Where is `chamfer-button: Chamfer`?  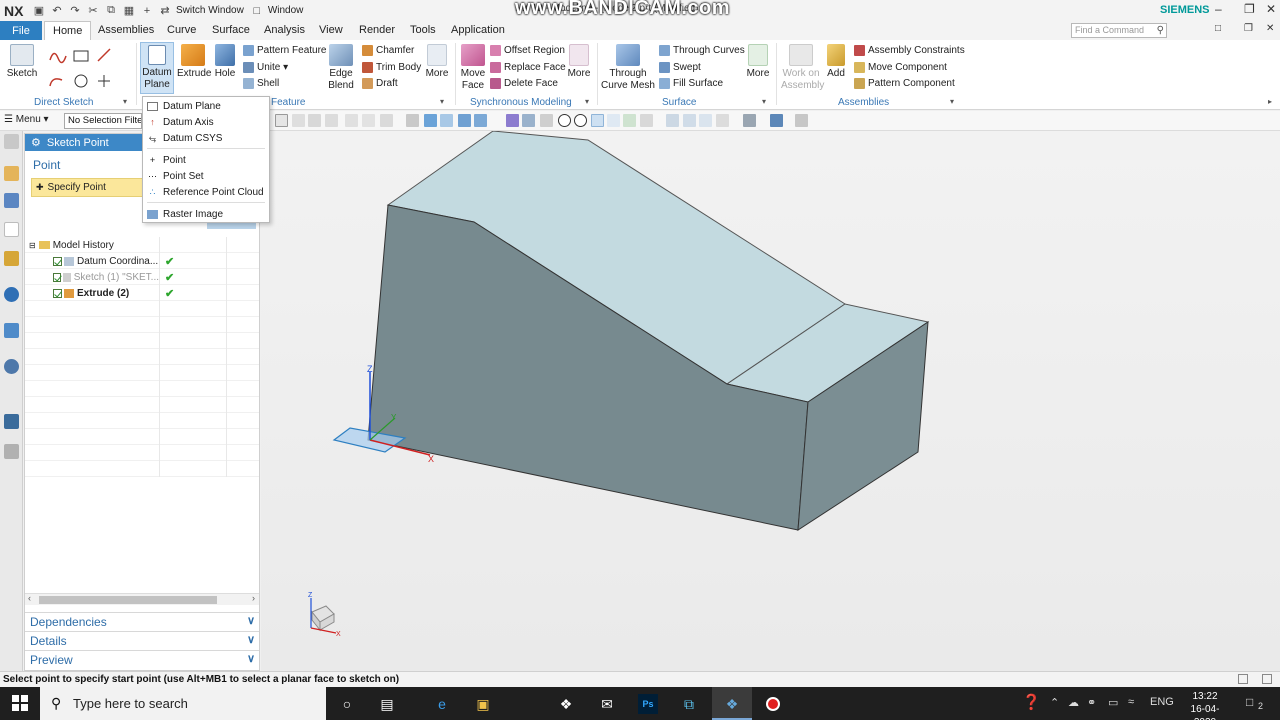 chamfer-button: Chamfer is located at coordinates (388, 50).